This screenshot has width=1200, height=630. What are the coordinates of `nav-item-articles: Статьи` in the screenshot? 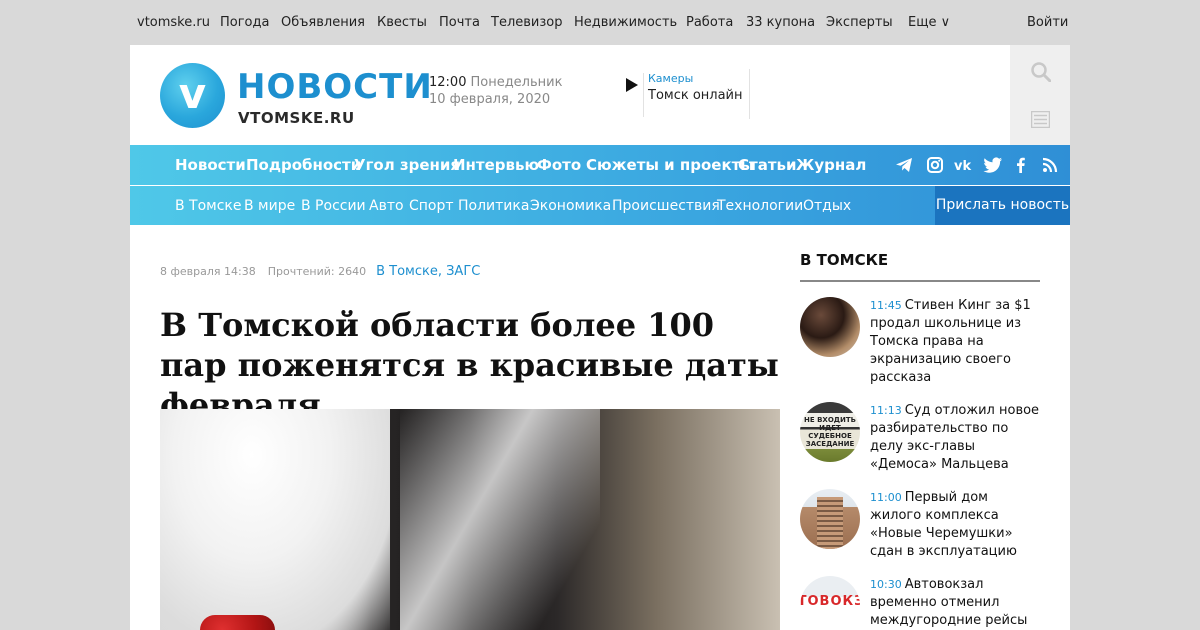 It's located at (767, 165).